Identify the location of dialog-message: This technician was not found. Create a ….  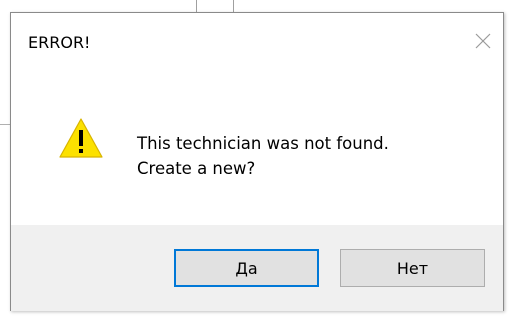
(263, 156).